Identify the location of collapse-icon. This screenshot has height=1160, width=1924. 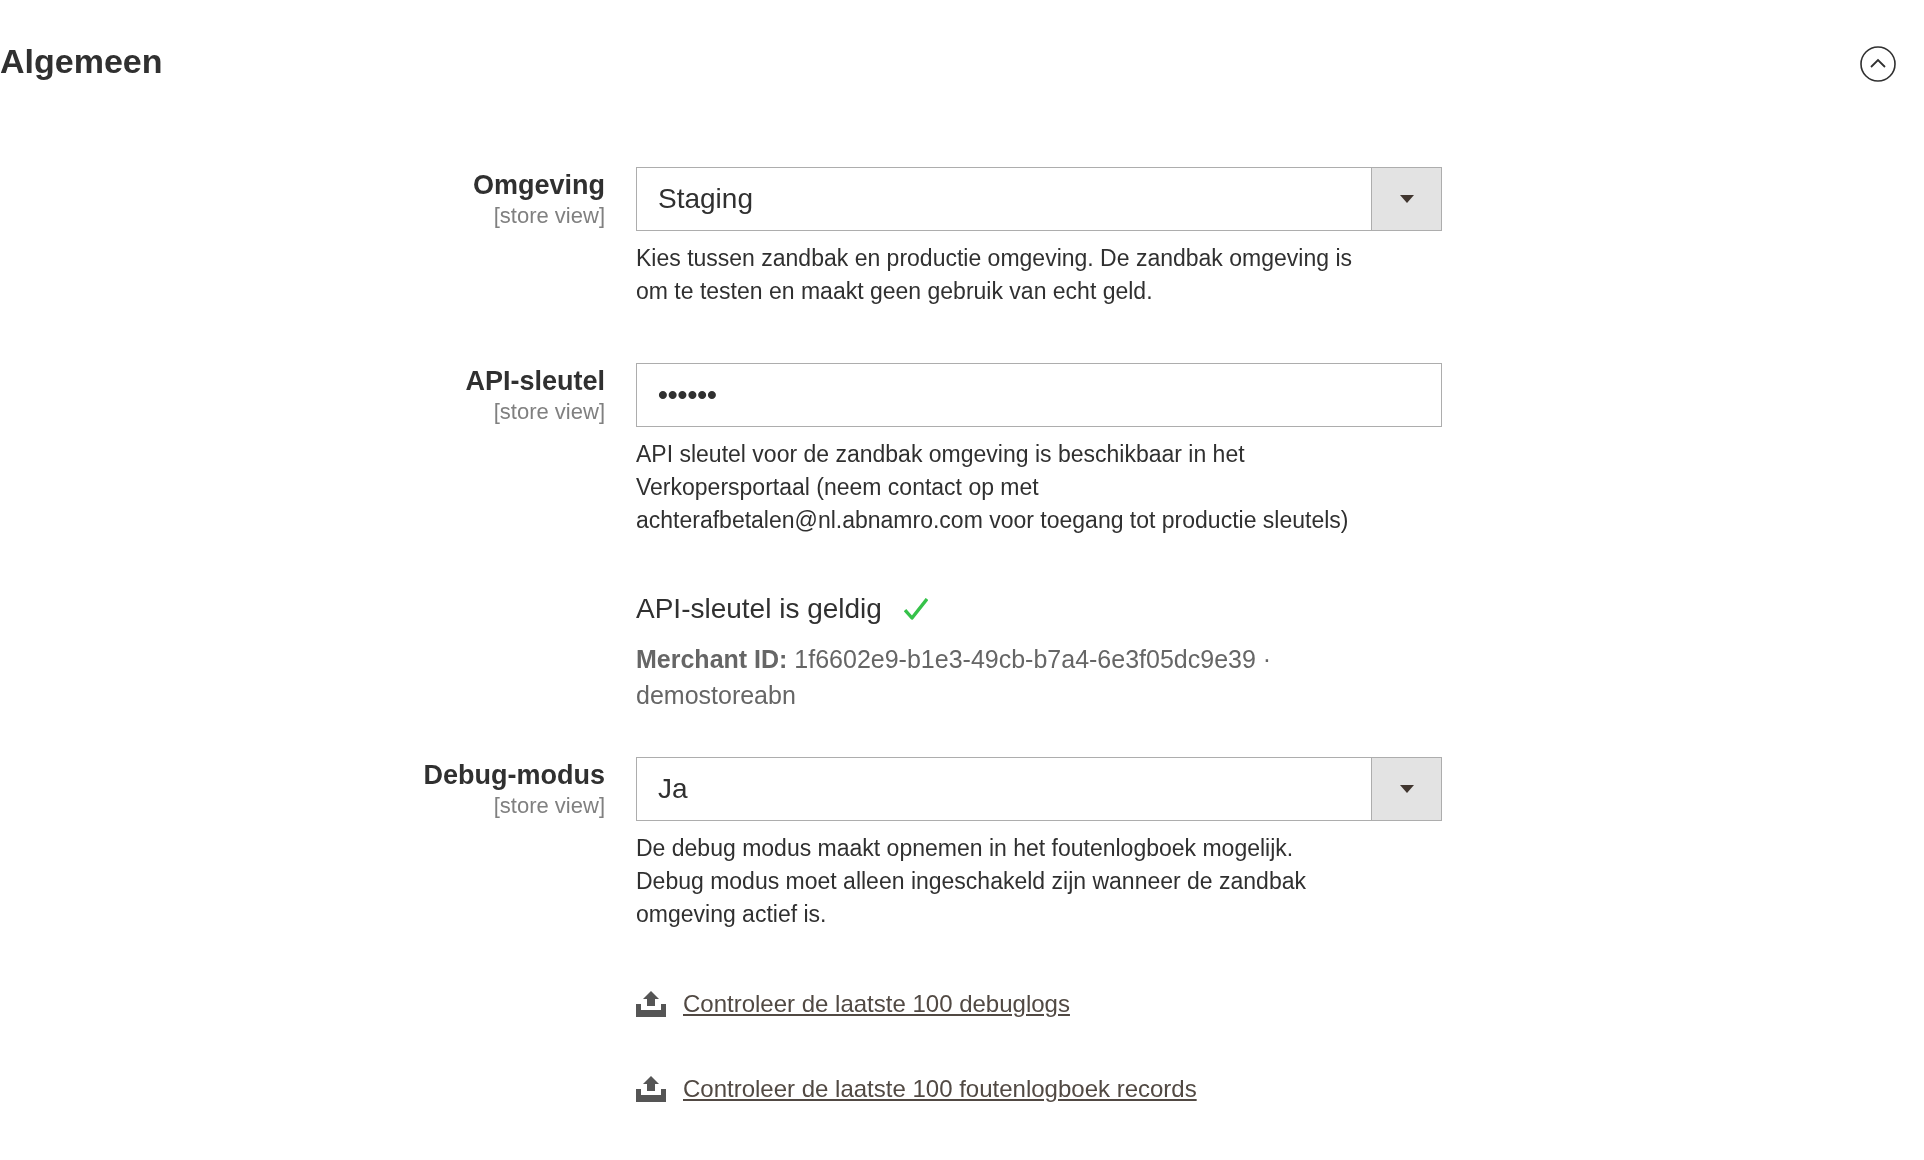
(1878, 64).